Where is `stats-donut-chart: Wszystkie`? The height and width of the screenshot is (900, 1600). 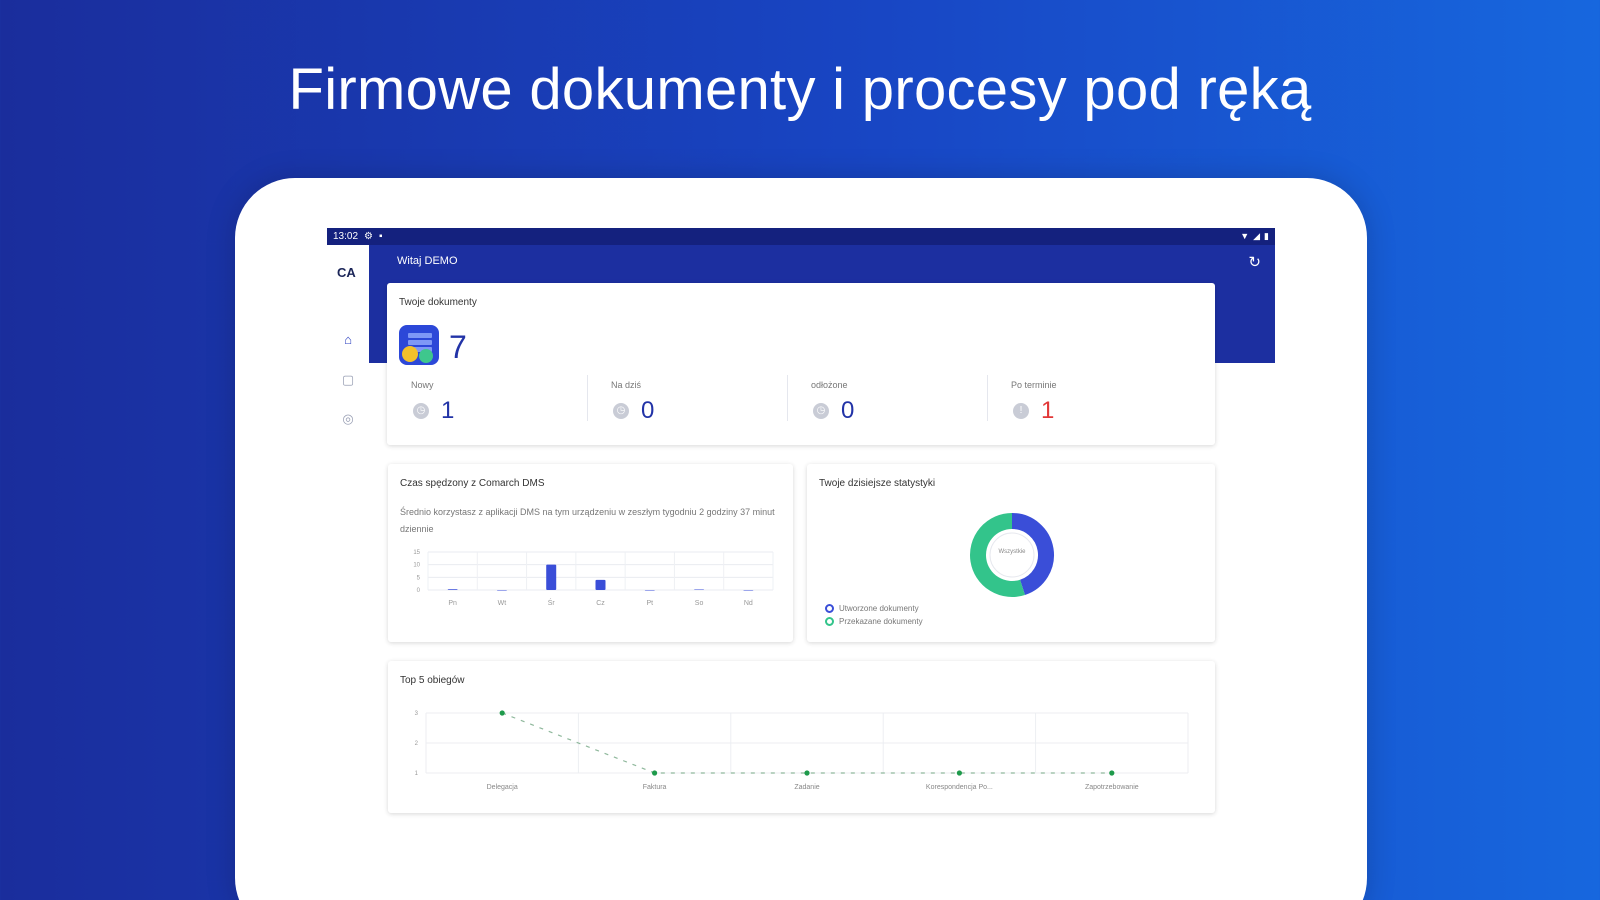 stats-donut-chart: Wszystkie is located at coordinates (1012, 555).